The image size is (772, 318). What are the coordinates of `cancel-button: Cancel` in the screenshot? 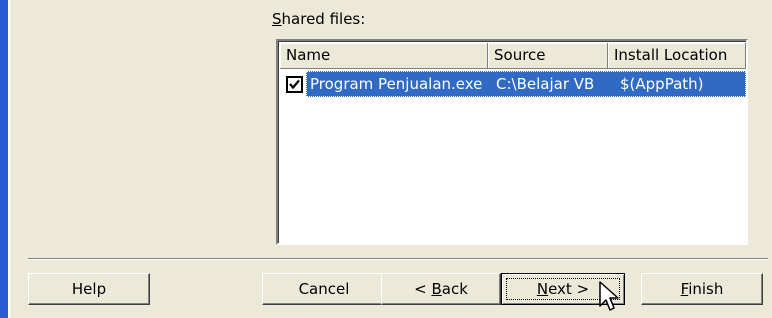 It's located at (324, 289).